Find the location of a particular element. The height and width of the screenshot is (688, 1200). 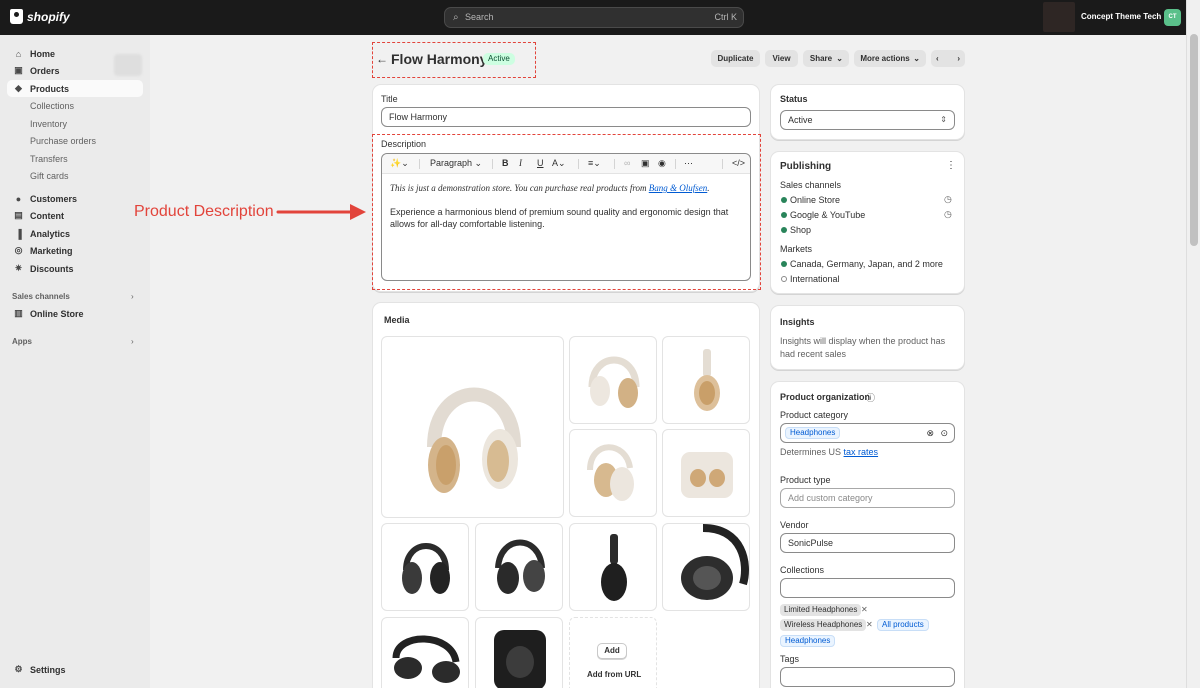

paragraph-label: Paragraph is located at coordinates (451, 163).